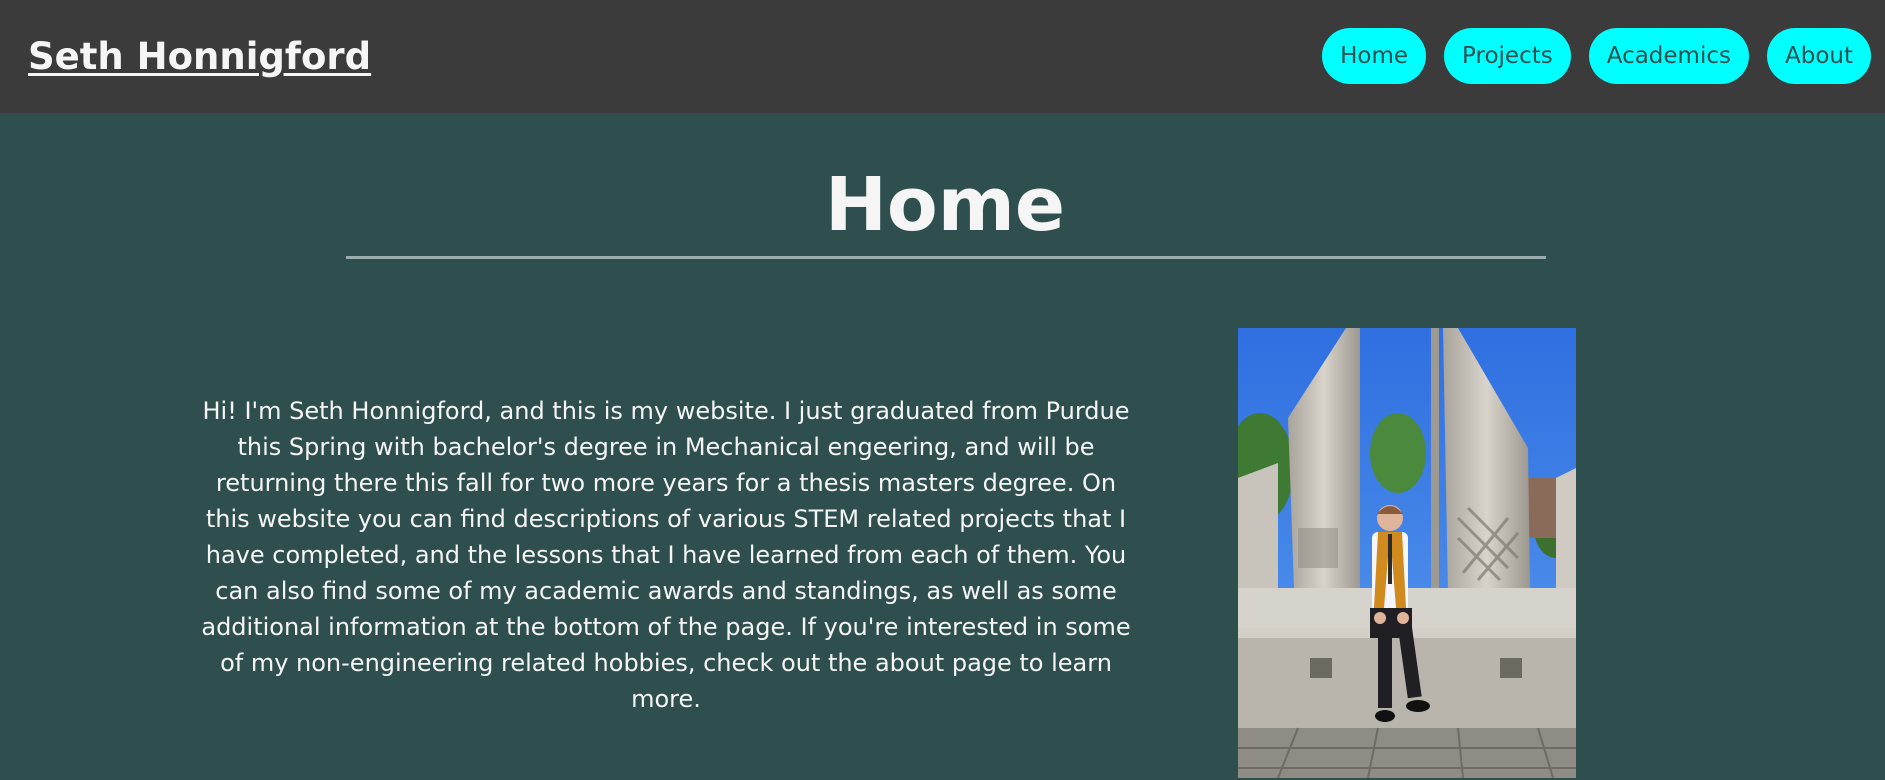 The image size is (1885, 780). Describe the element at coordinates (1668, 56) in the screenshot. I see `nav-academics-button: Academics` at that location.